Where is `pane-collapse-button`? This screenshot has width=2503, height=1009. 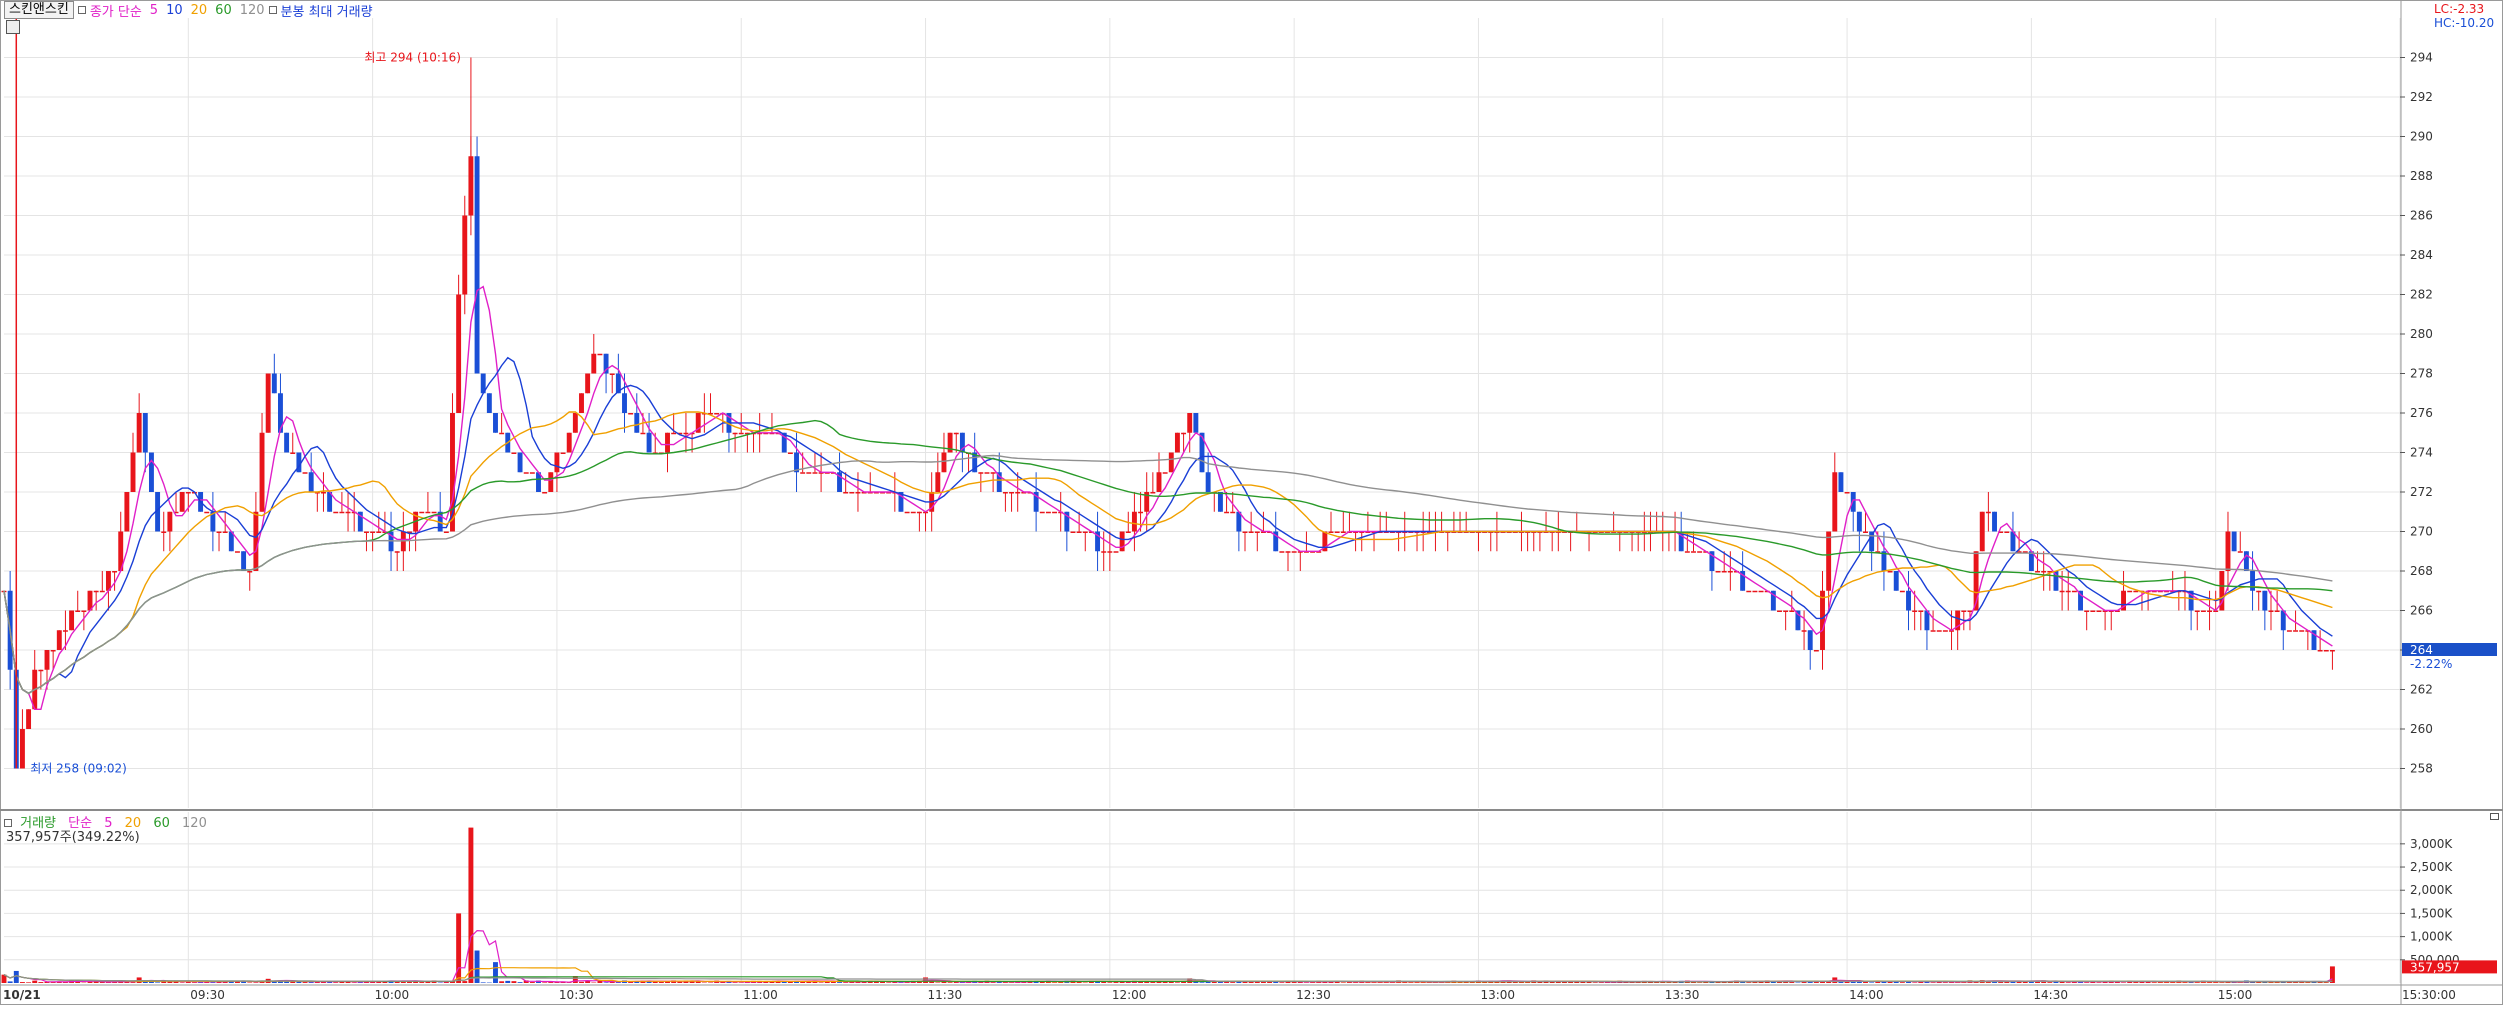 pane-collapse-button is located at coordinates (2494, 816).